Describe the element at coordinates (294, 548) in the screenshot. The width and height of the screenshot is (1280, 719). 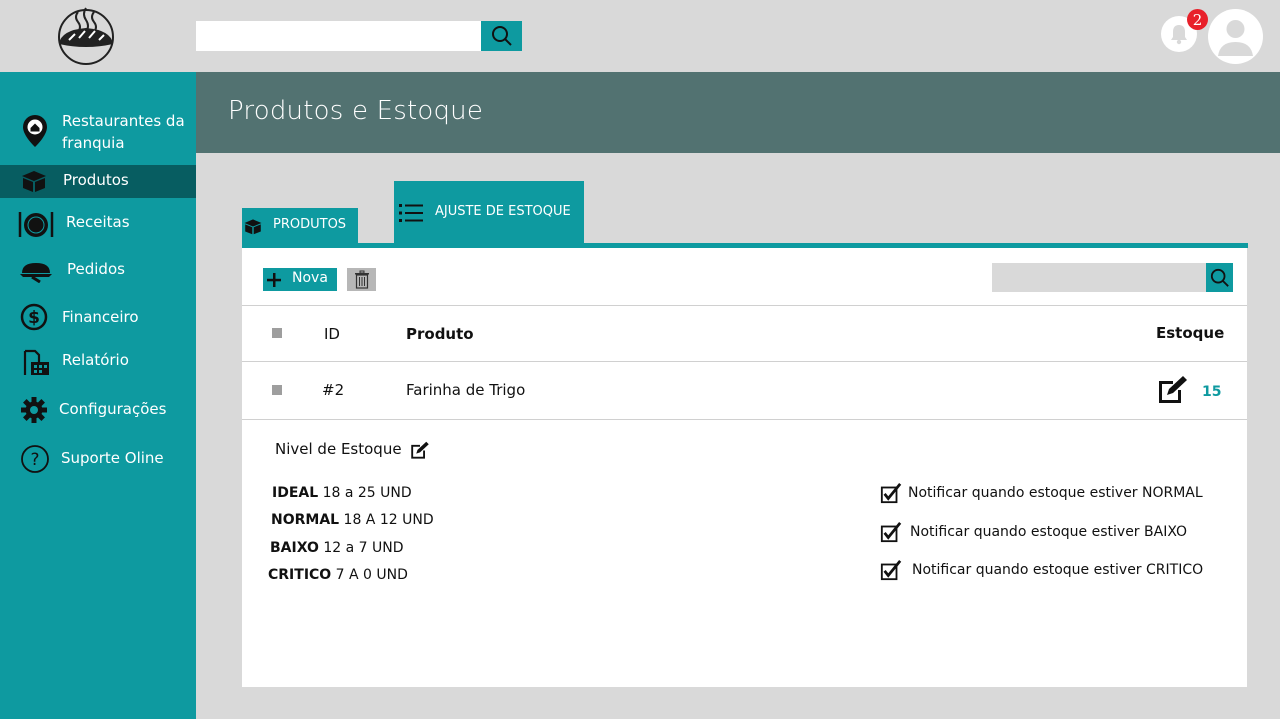
I see `level-name: BAIXO` at that location.